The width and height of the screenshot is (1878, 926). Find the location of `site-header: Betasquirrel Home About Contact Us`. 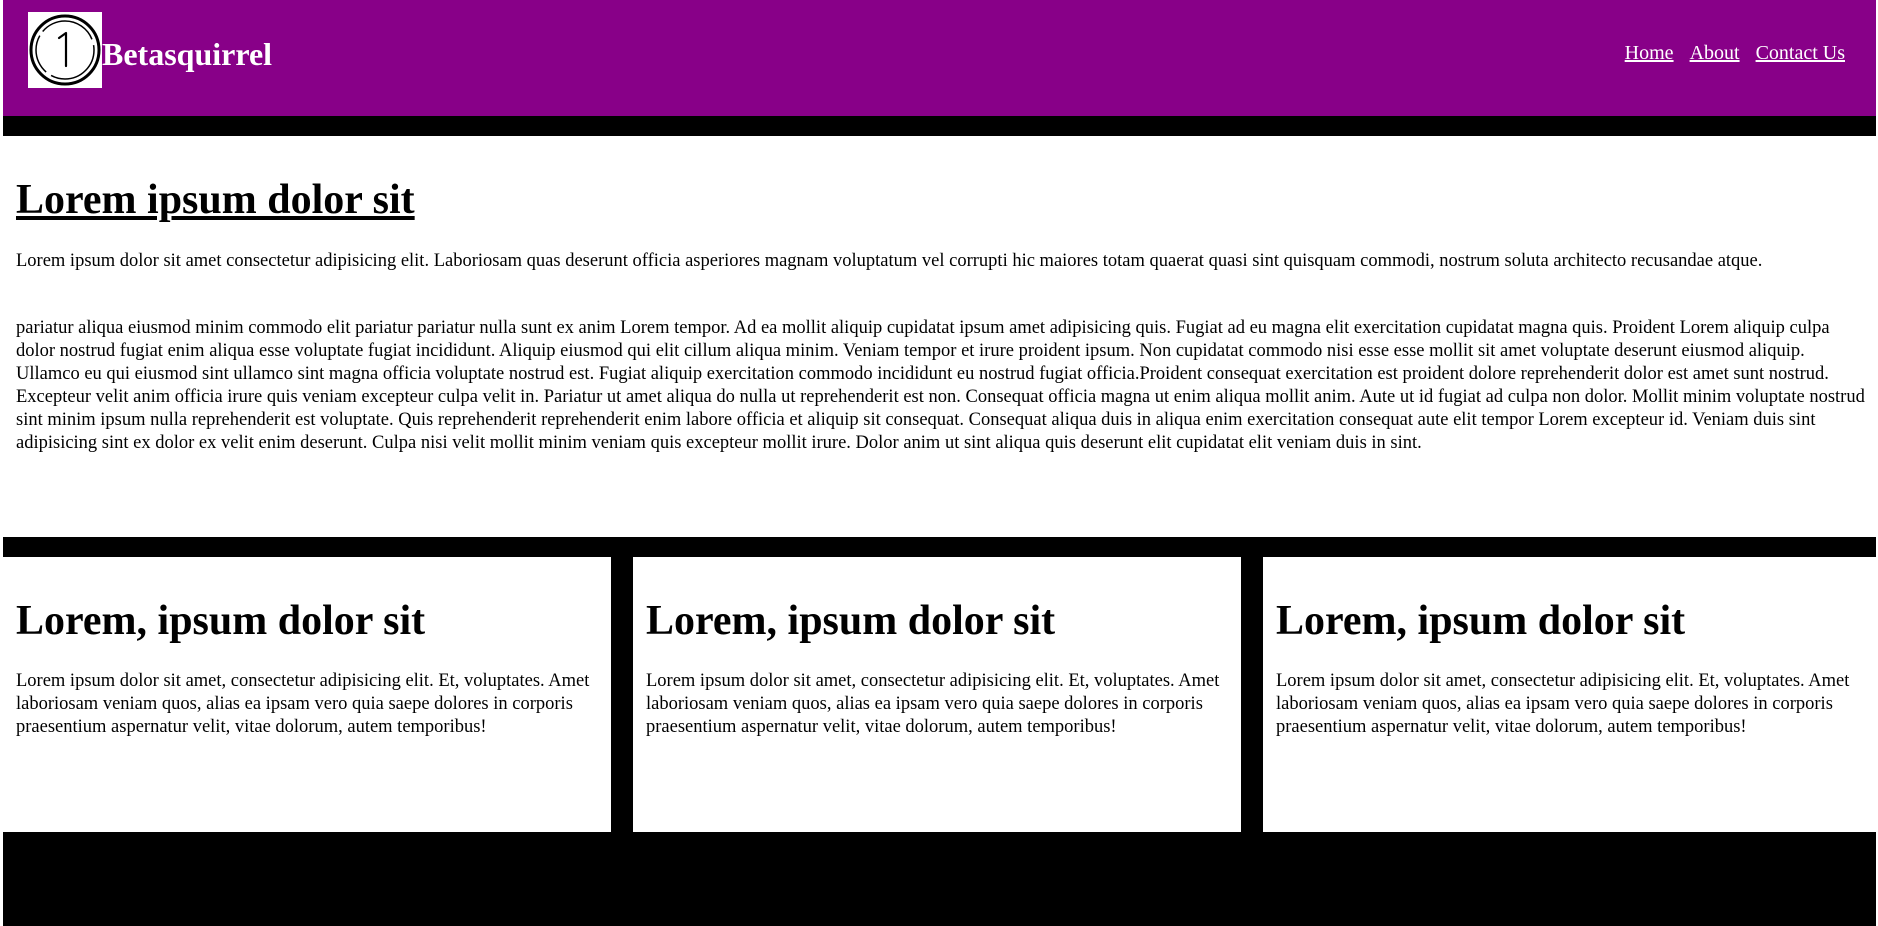

site-header: Betasquirrel Home About Contact Us is located at coordinates (939, 58).